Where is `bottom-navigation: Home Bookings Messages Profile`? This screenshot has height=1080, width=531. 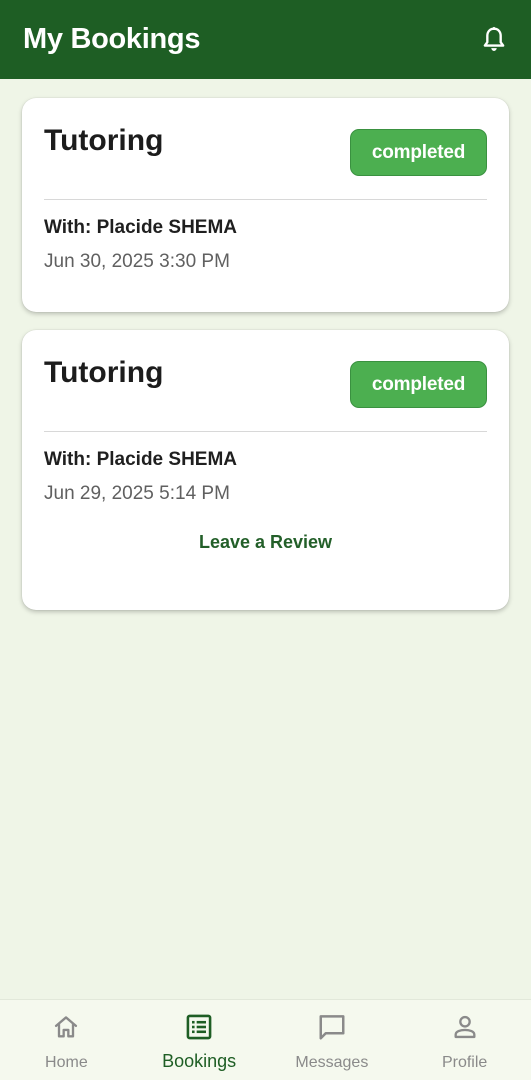
bottom-navigation: Home Bookings Messages Profile is located at coordinates (265, 1039).